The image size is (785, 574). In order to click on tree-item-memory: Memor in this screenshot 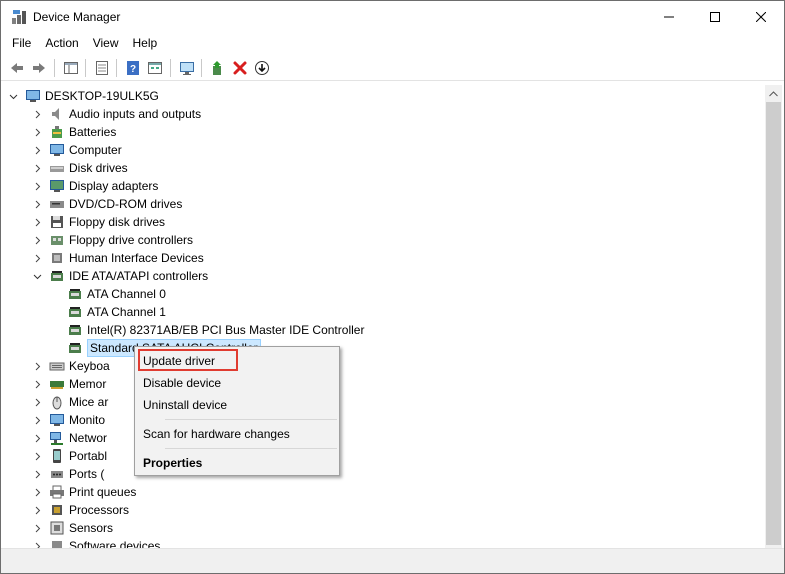, I will do `click(68, 384)`.